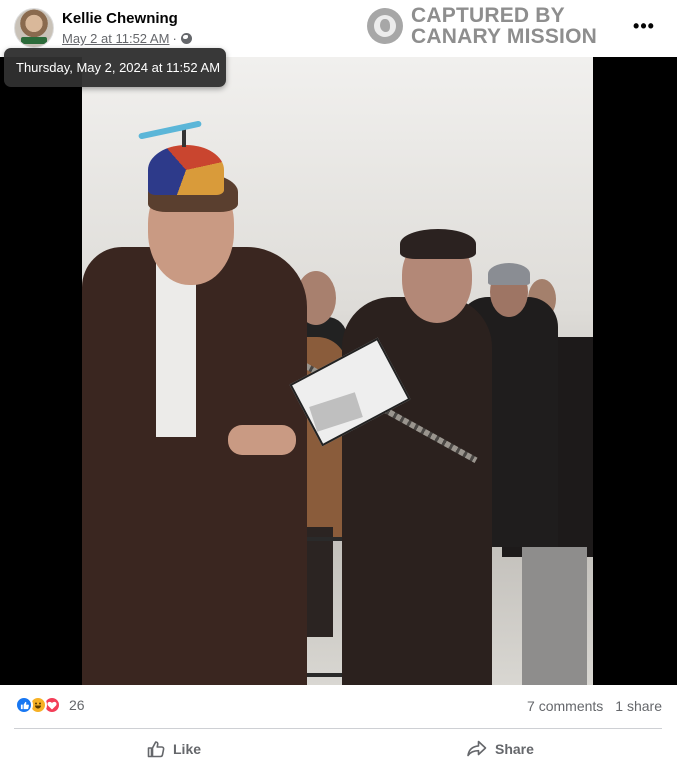  Describe the element at coordinates (50, 705) in the screenshot. I see `reactions-summary: 26` at that location.